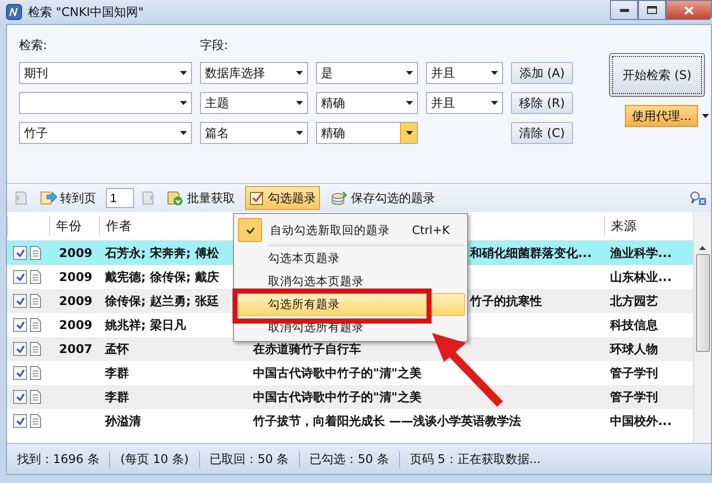 This screenshot has height=483, width=712. I want to click on close-button, so click(689, 10).